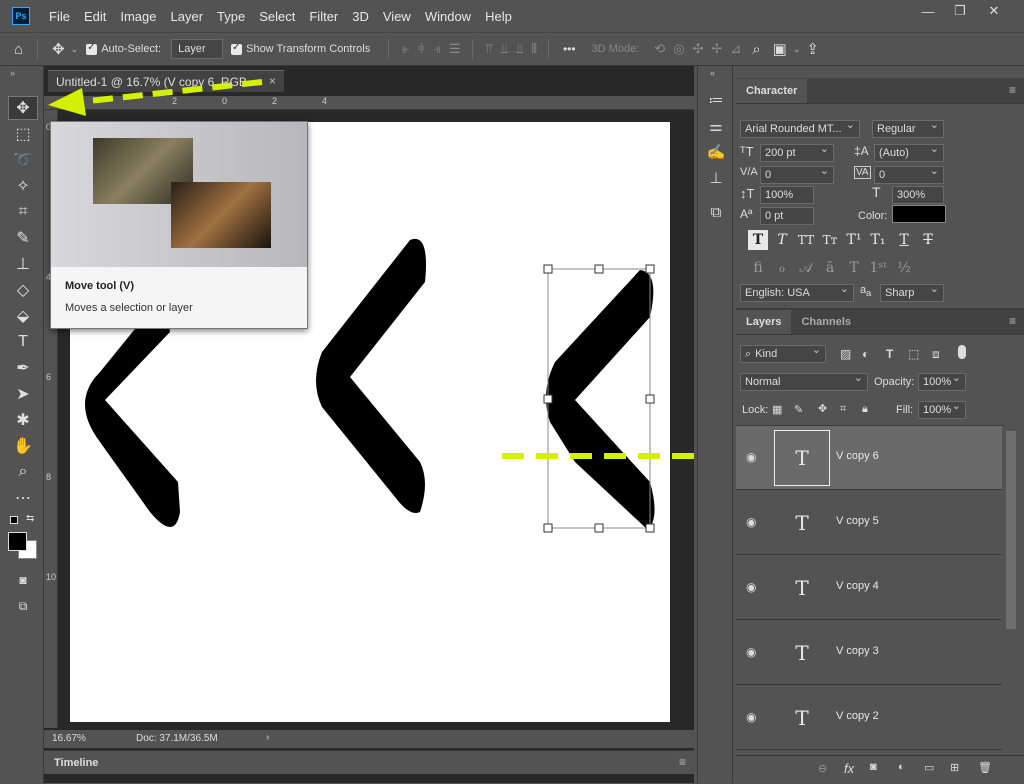 The width and height of the screenshot is (1024, 784). Describe the element at coordinates (787, 195) in the screenshot. I see `vertical-scale-field: 100%` at that location.